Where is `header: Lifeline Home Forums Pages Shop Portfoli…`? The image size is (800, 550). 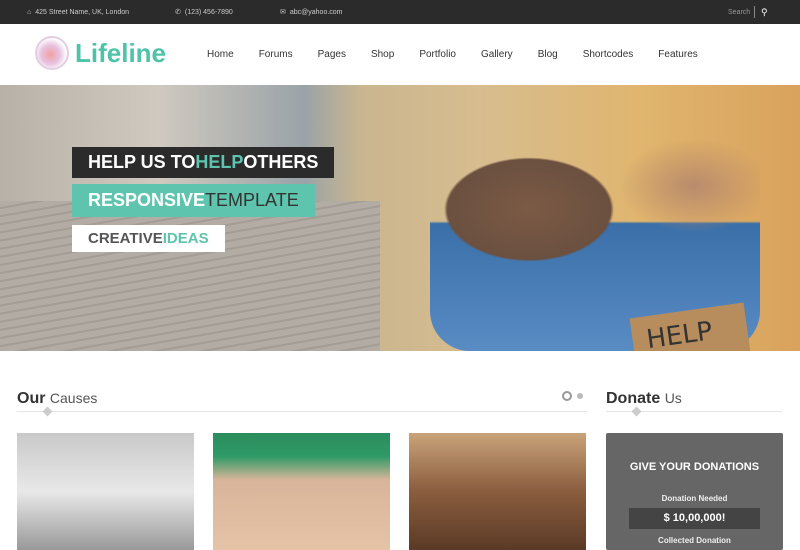
header: Lifeline Home Forums Pages Shop Portfoli… is located at coordinates (400, 54).